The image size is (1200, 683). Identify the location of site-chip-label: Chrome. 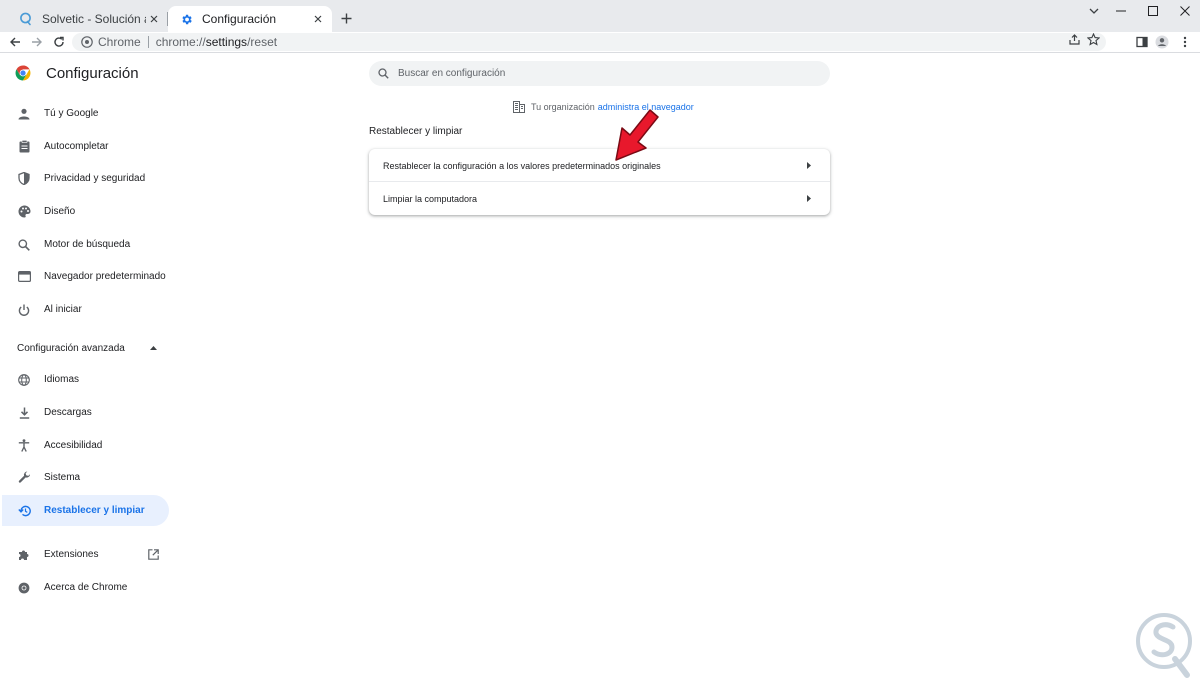
(119, 42).